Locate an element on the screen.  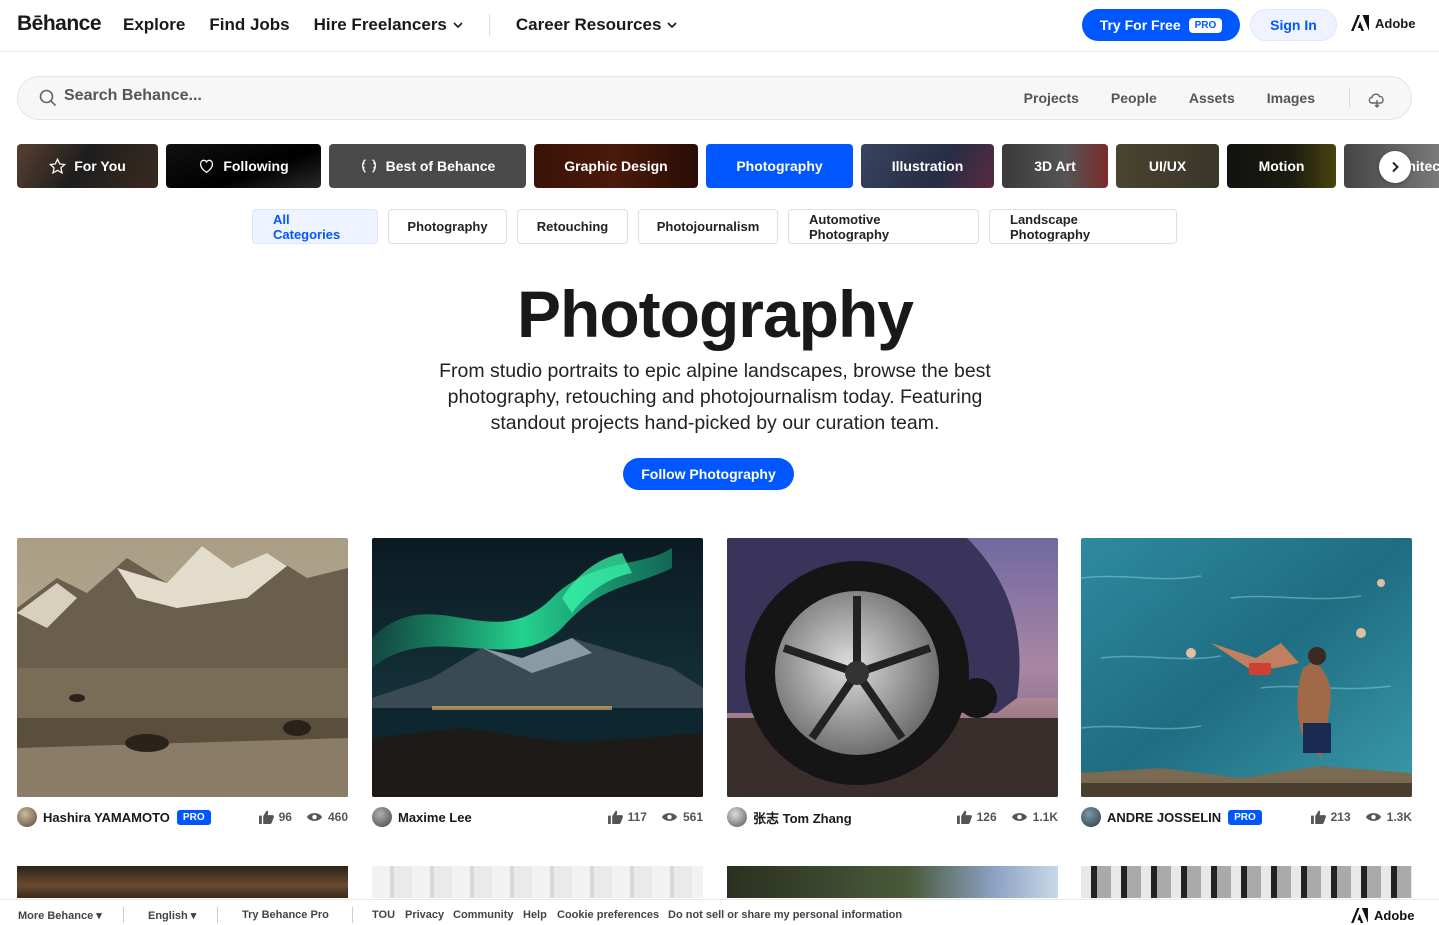
try-for-free-button: Try For Free PRO is located at coordinates (1161, 25).